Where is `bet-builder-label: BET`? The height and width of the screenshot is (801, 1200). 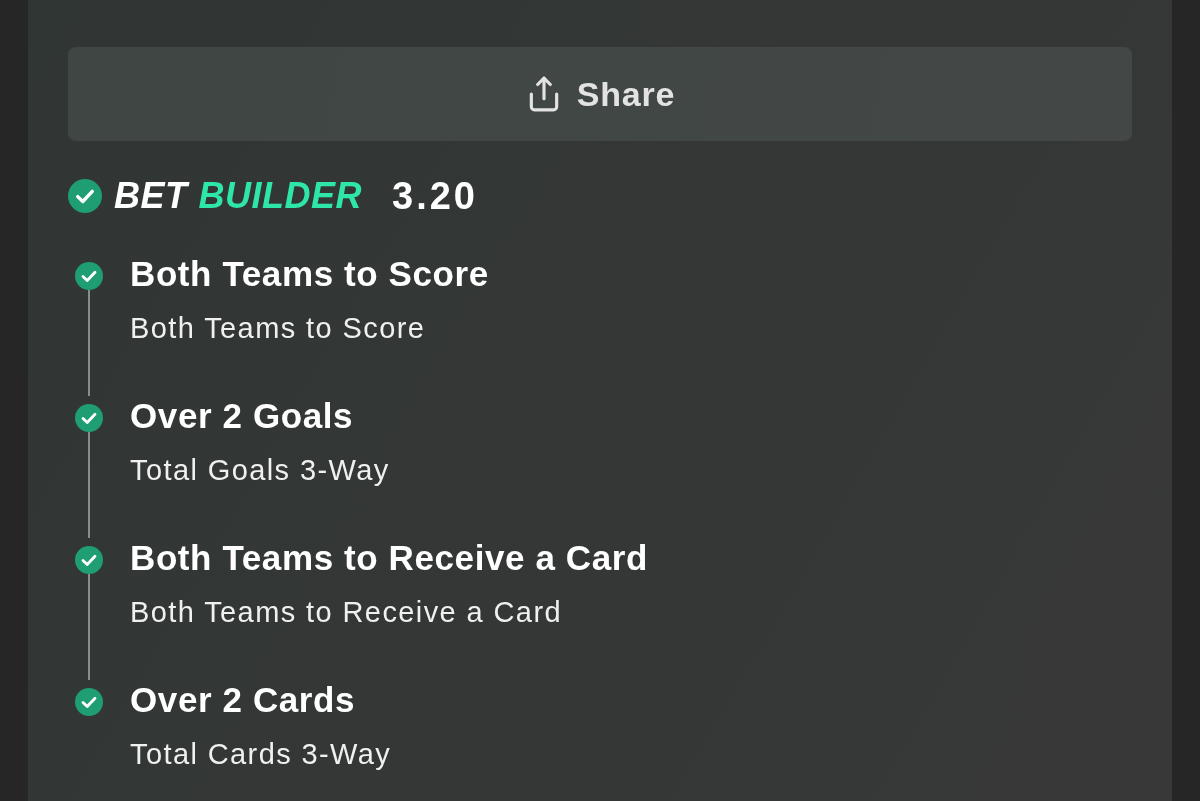
bet-builder-label: BET is located at coordinates (151, 196).